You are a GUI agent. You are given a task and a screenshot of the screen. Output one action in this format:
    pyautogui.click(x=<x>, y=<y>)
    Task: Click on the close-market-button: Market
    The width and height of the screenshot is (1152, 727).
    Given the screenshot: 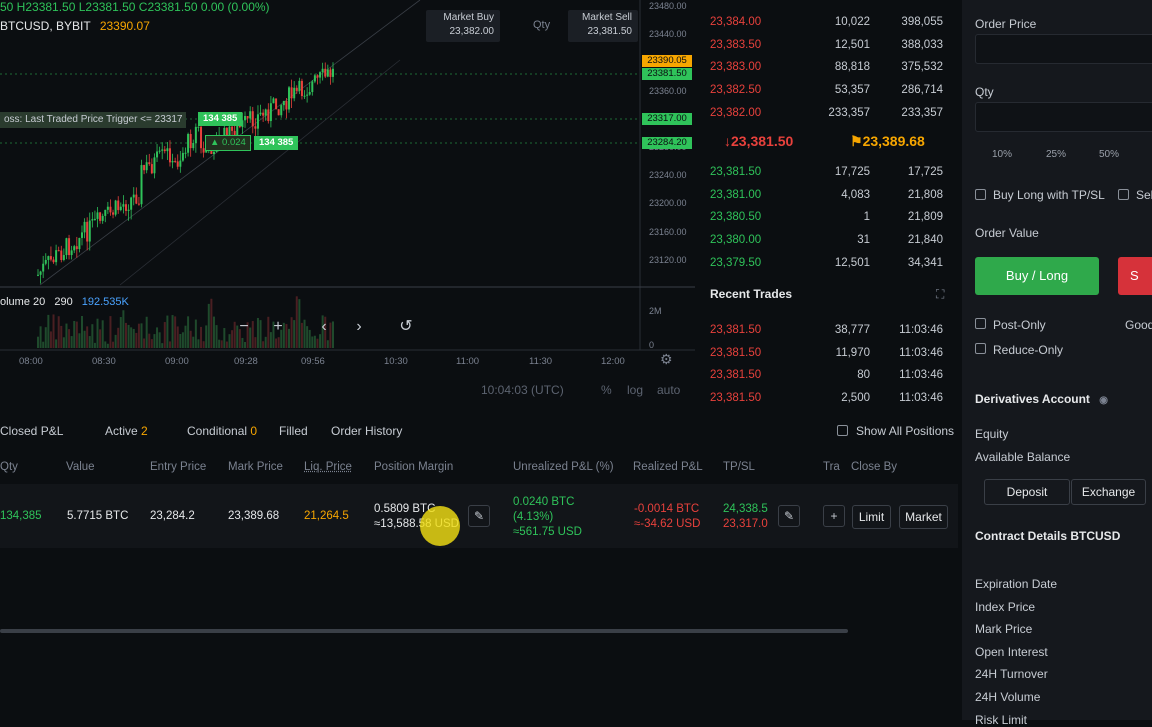 What is the action you would take?
    pyautogui.click(x=923, y=517)
    